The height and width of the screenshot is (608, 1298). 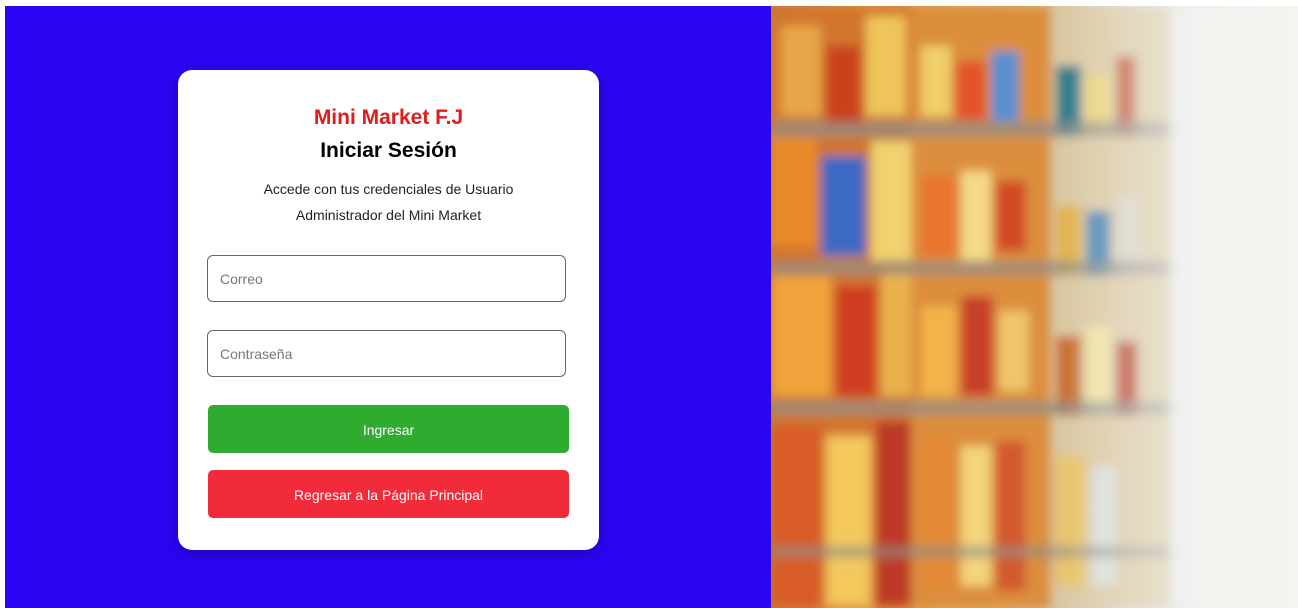 What do you see at coordinates (388, 117) in the screenshot?
I see `brand-name: Mini Market F.J` at bounding box center [388, 117].